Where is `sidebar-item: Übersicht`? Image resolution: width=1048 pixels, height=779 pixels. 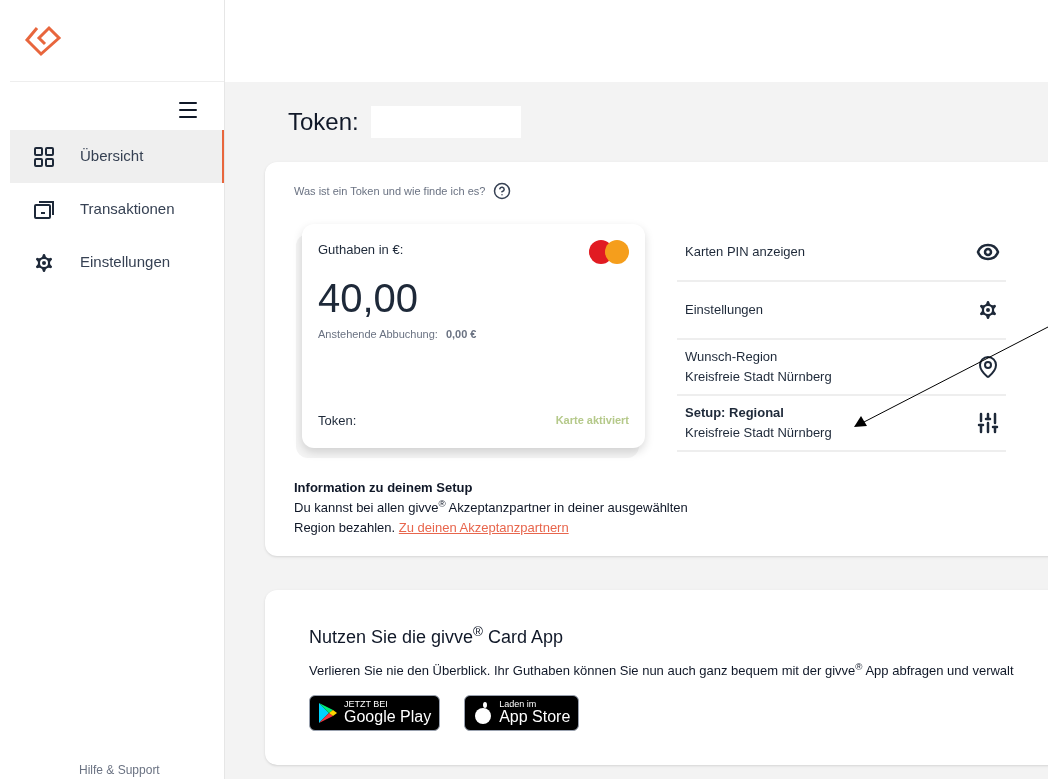
sidebar-item: Übersicht is located at coordinates (117, 156).